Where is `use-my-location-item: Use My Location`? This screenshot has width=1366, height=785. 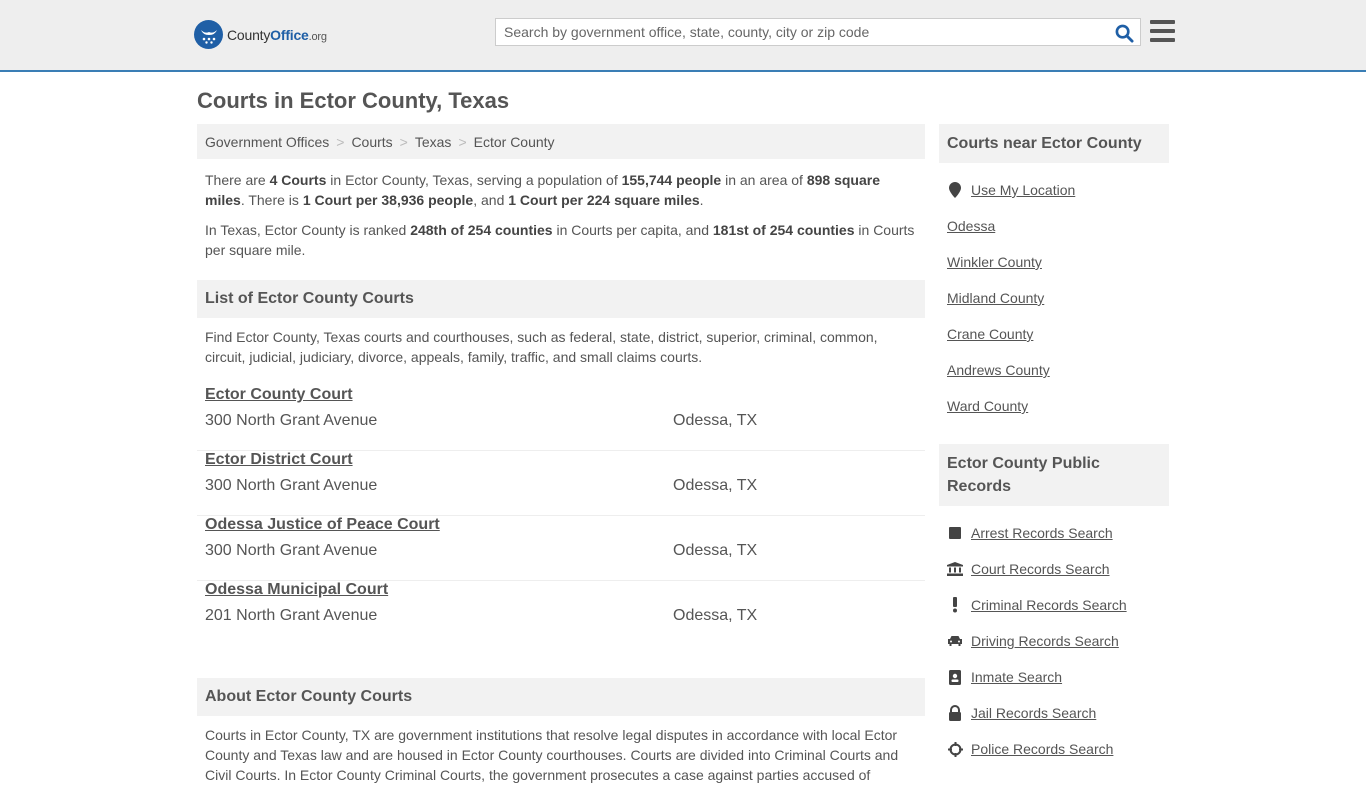 use-my-location-item: Use My Location is located at coordinates (1054, 190).